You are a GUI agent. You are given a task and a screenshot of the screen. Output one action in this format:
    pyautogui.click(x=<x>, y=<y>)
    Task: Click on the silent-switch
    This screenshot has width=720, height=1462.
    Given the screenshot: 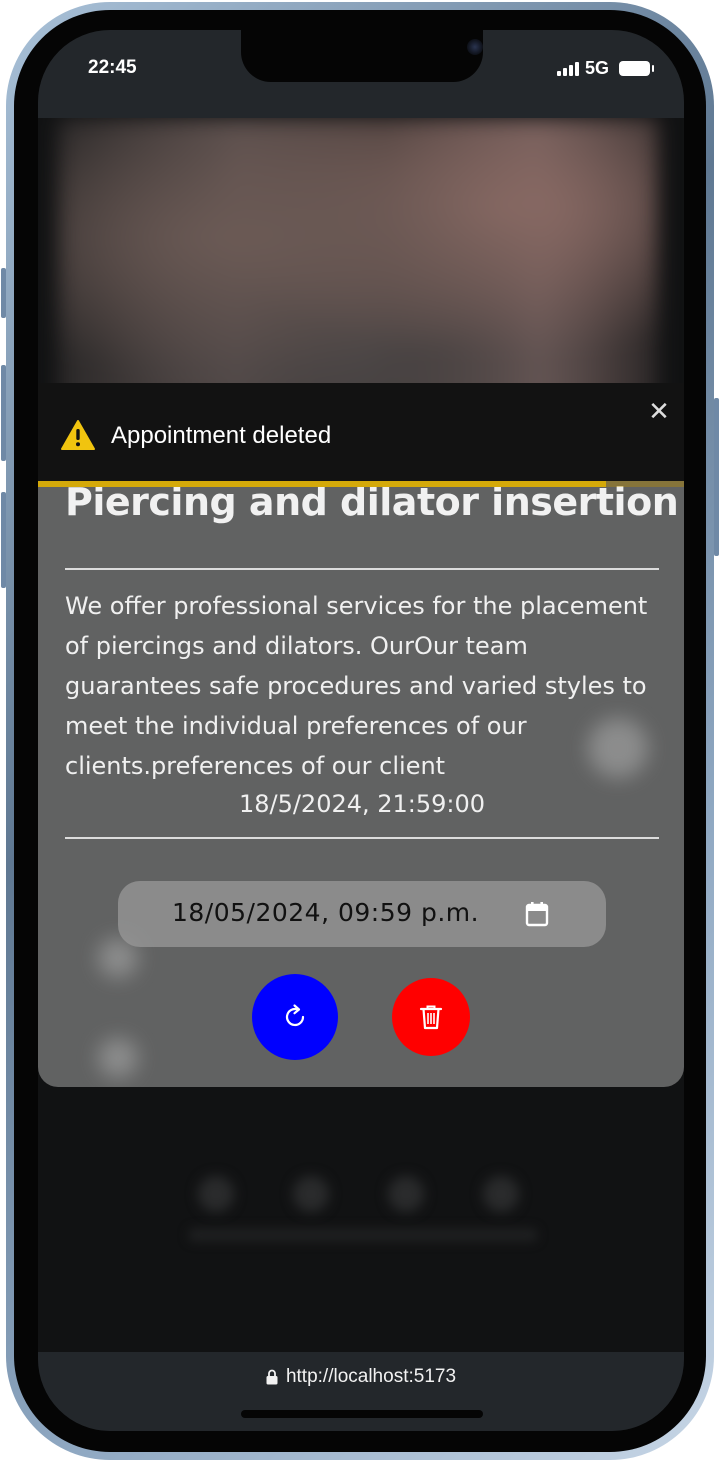 What is the action you would take?
    pyautogui.click(x=3, y=293)
    